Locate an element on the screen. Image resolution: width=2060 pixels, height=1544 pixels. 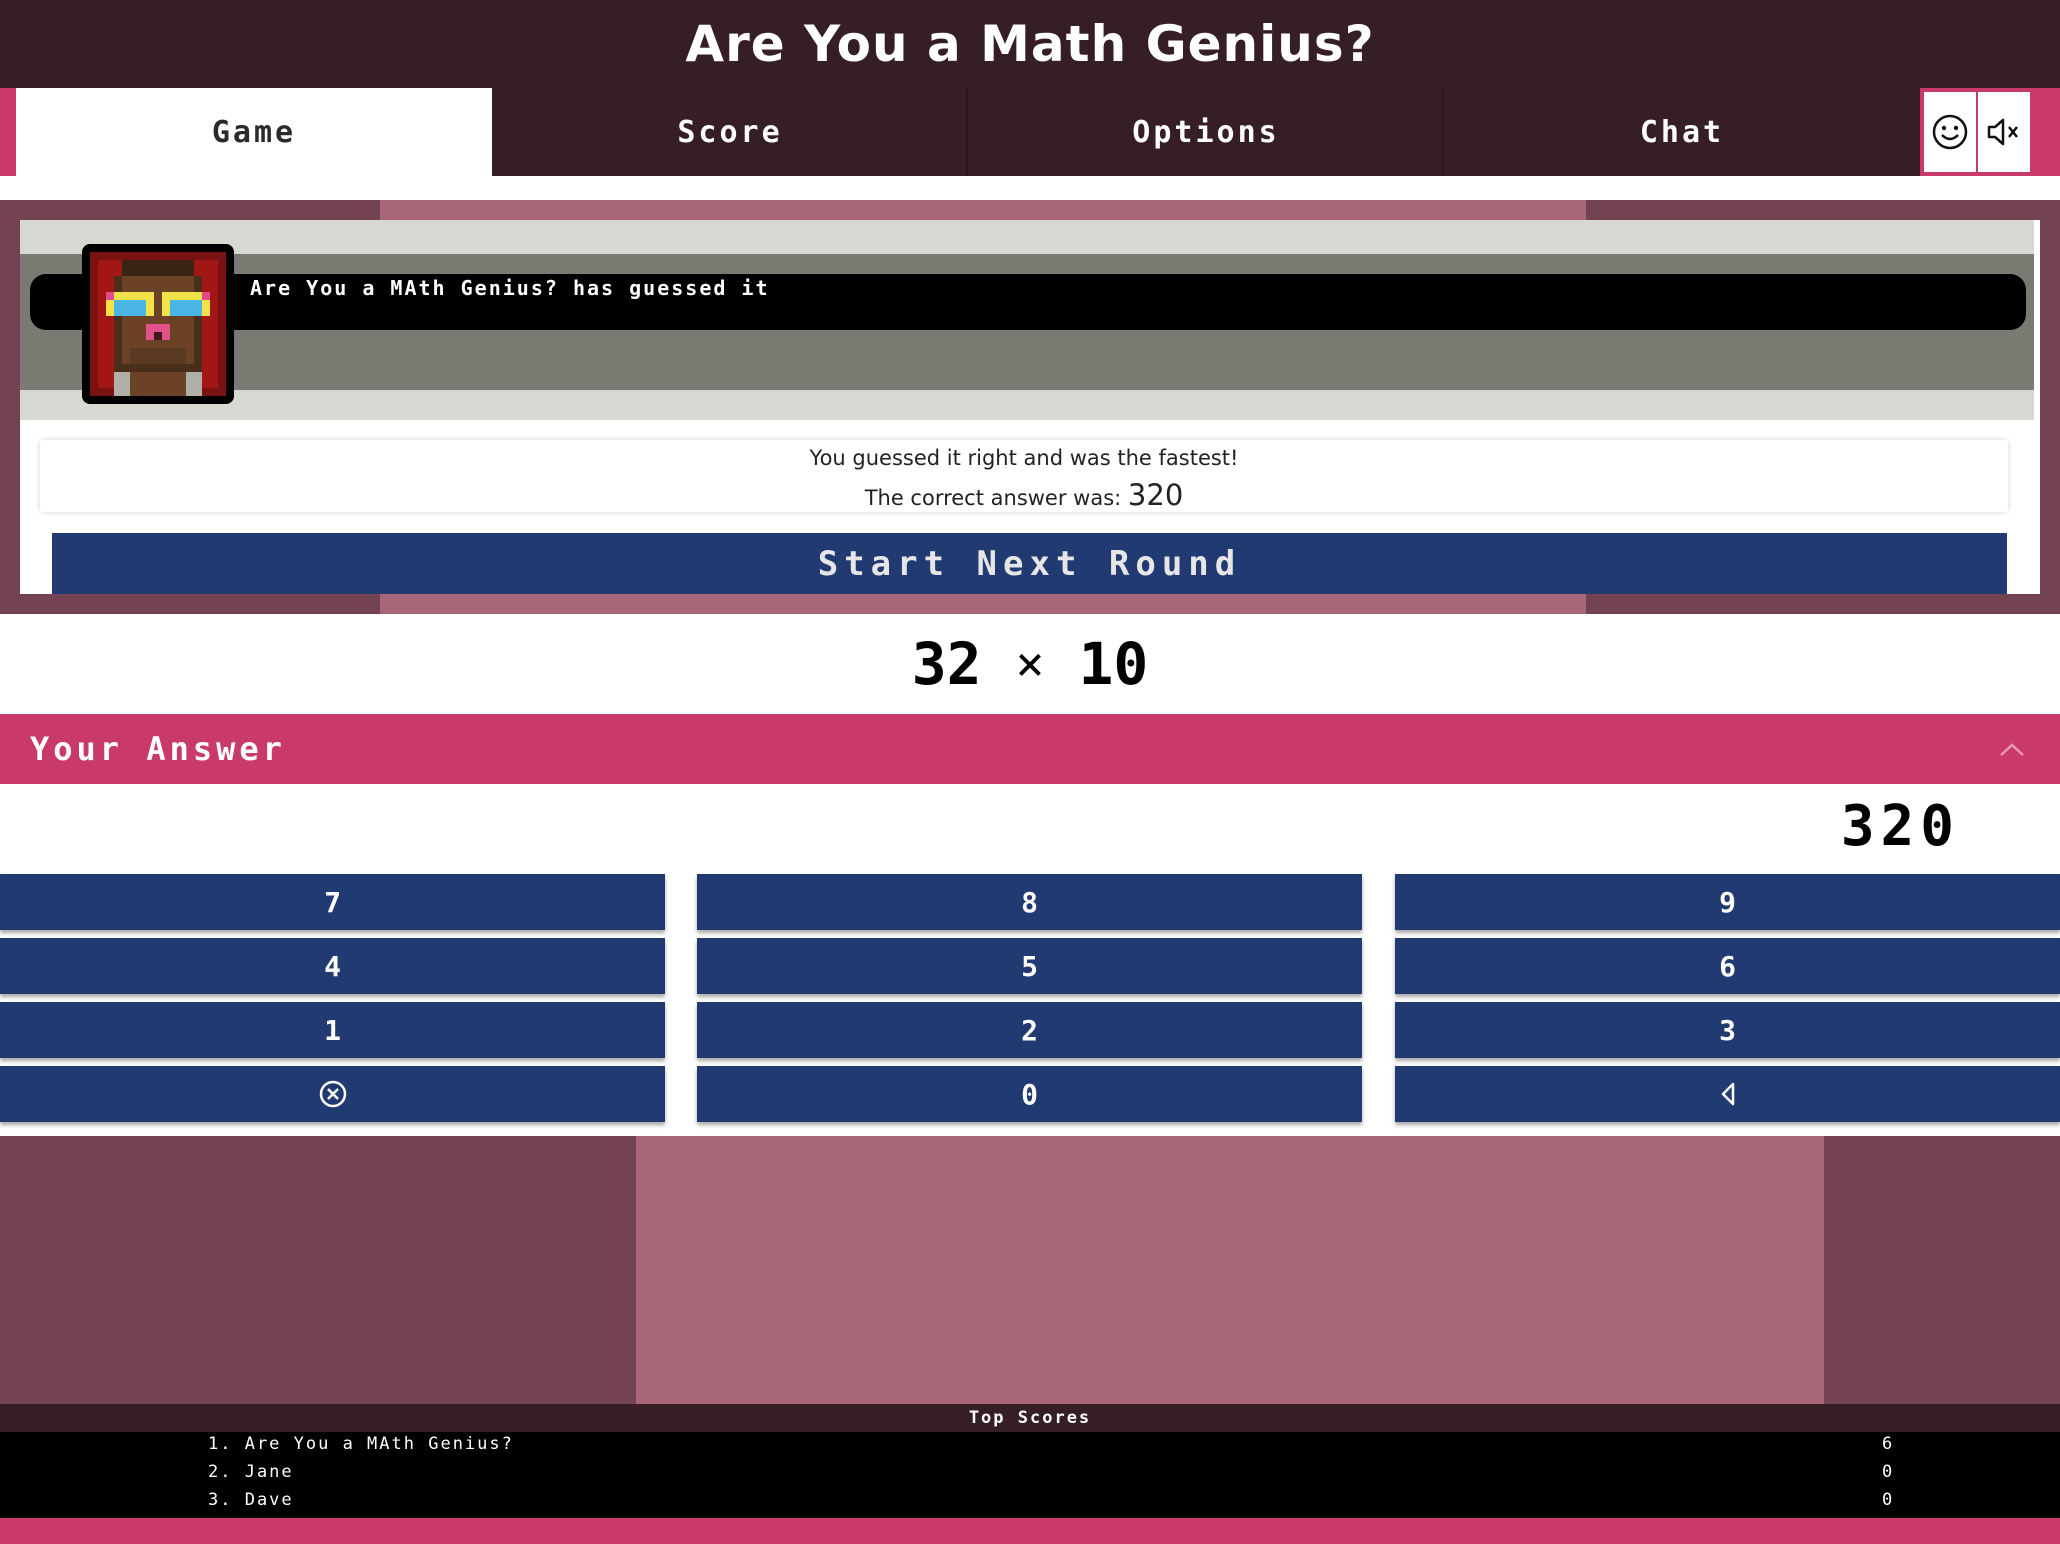
app-header: Are You a Math Genius? is located at coordinates (1030, 44).